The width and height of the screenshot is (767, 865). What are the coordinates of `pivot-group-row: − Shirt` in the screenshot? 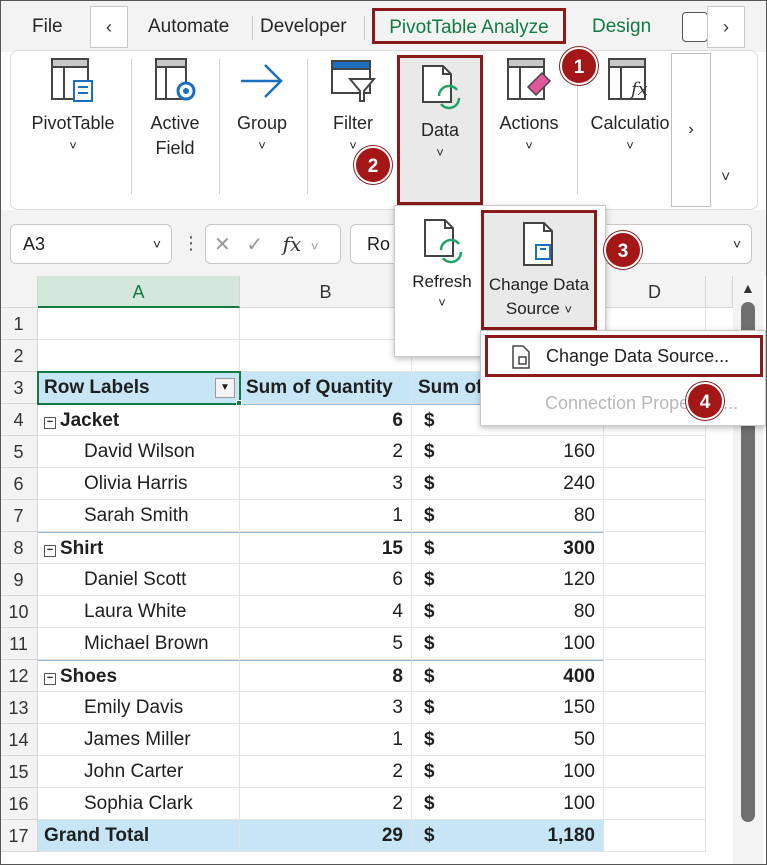 It's located at (139, 548).